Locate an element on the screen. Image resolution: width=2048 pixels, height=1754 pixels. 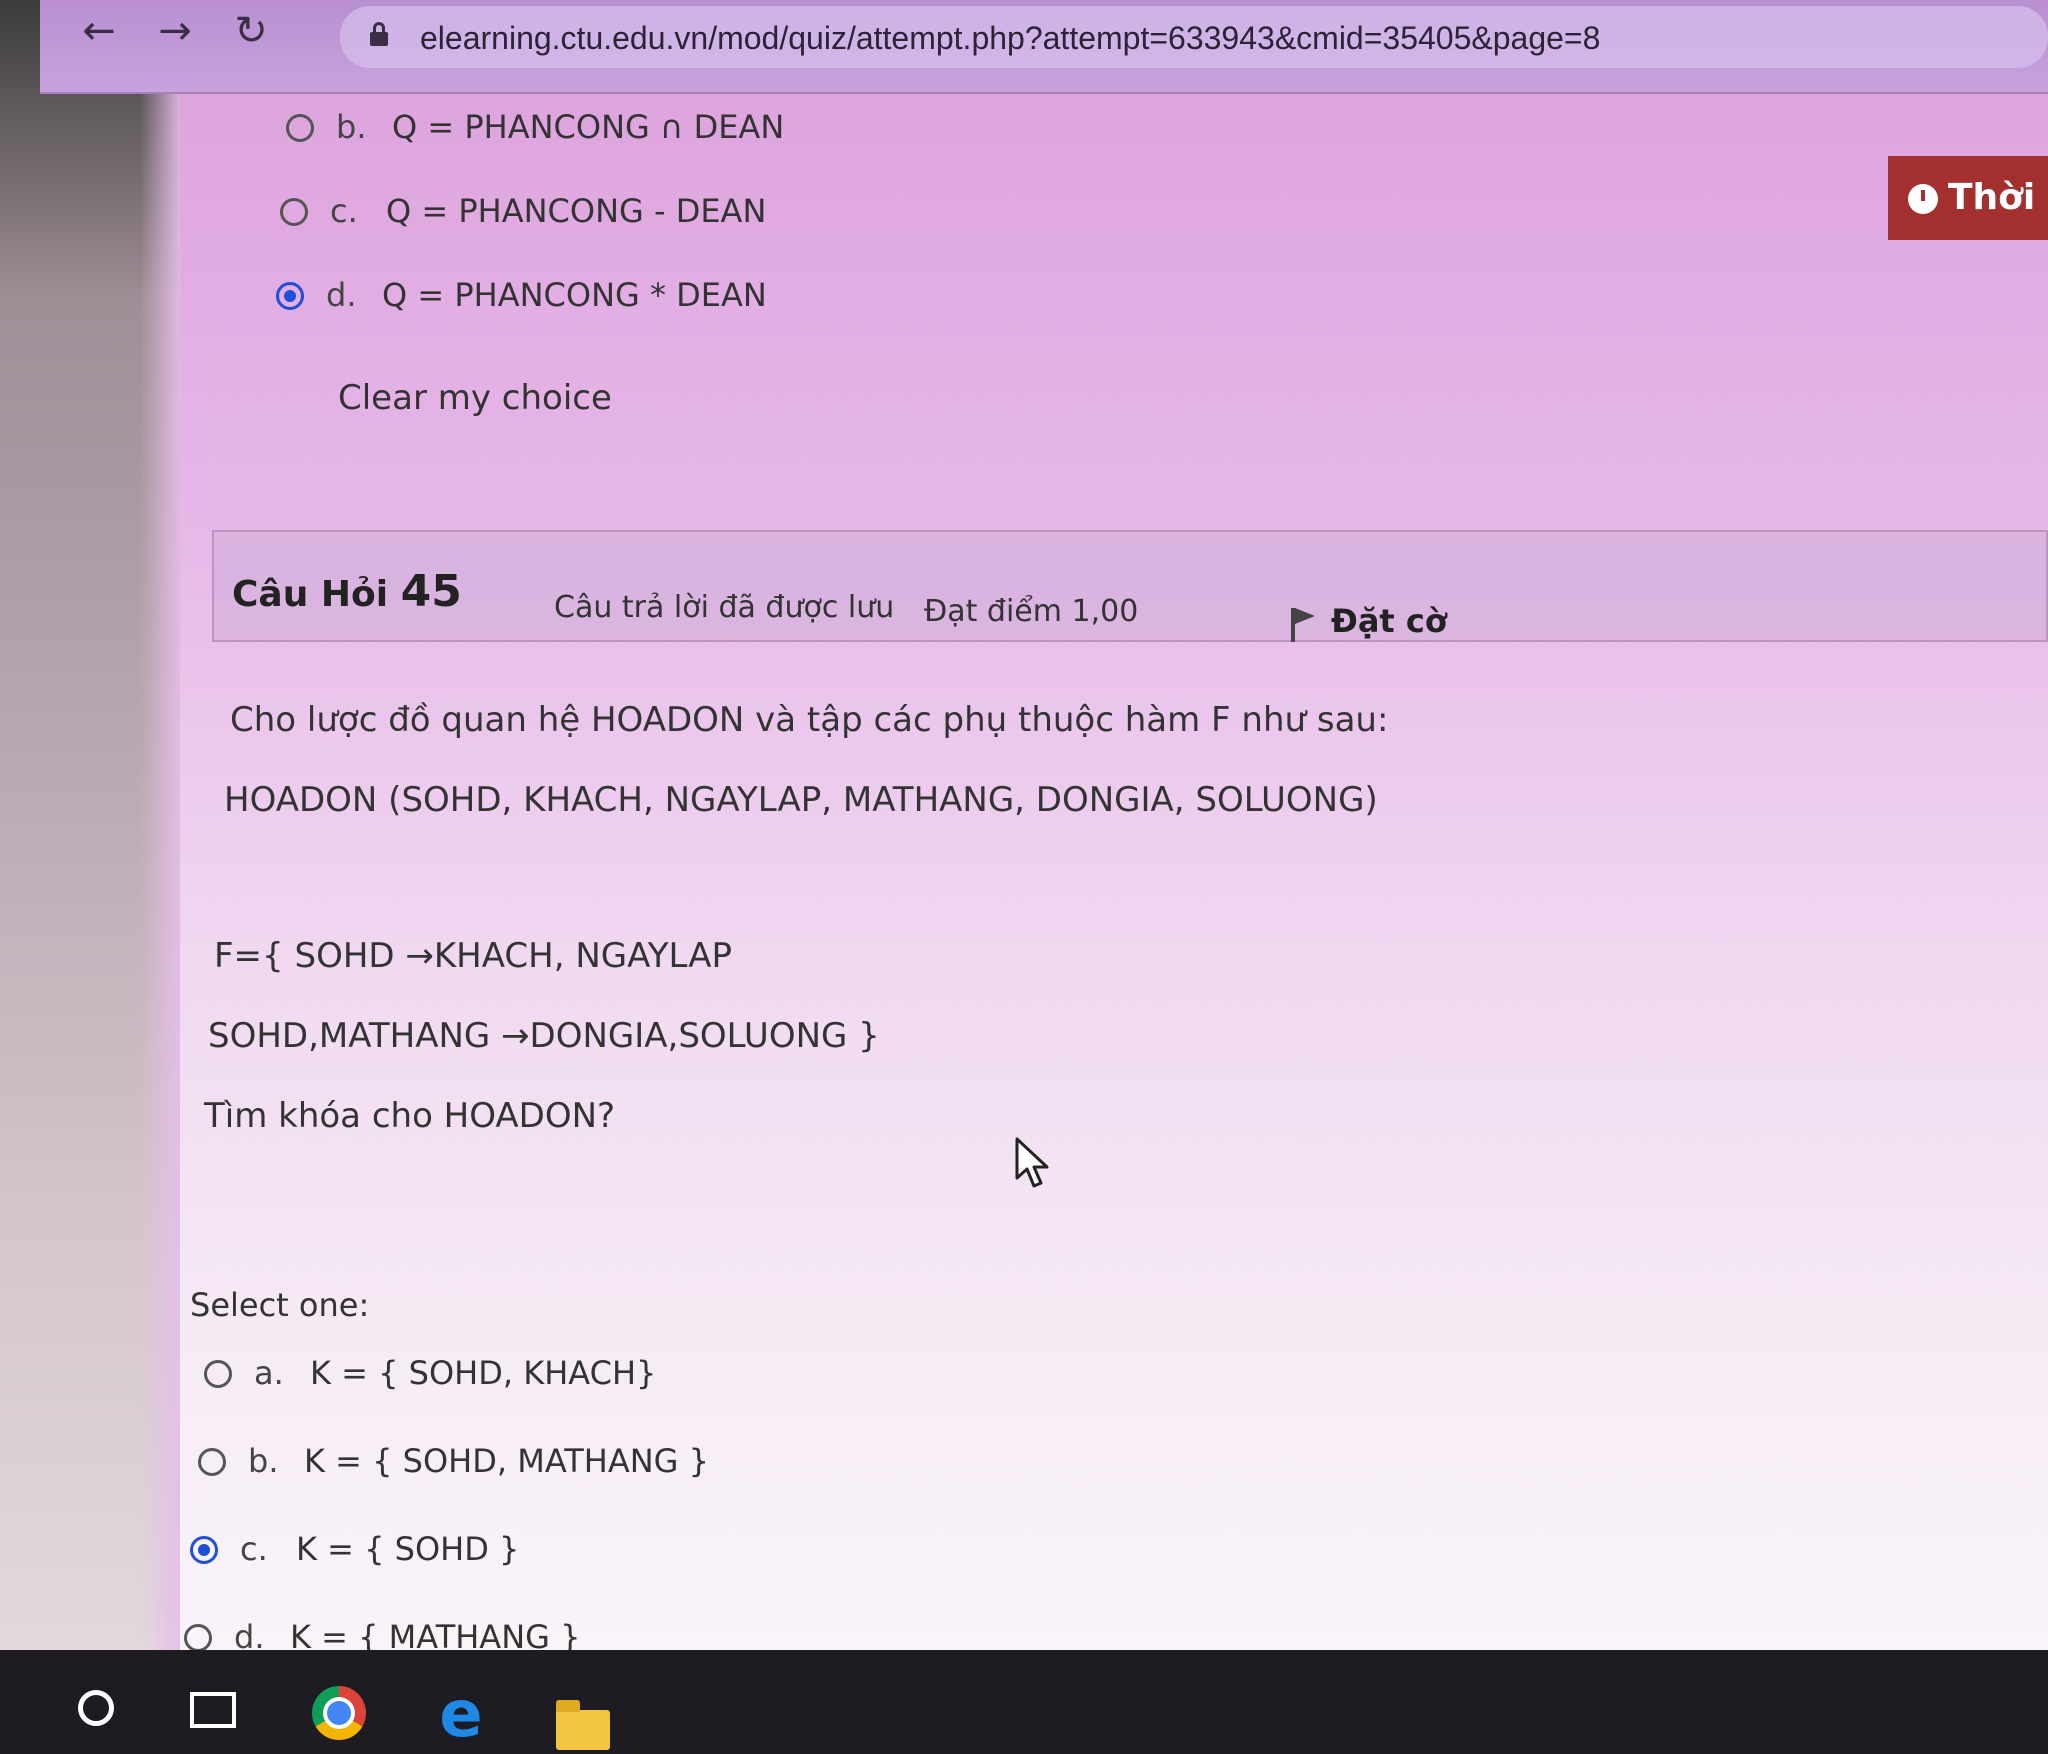
back-arrow-icon: ← is located at coordinates (99, 31).